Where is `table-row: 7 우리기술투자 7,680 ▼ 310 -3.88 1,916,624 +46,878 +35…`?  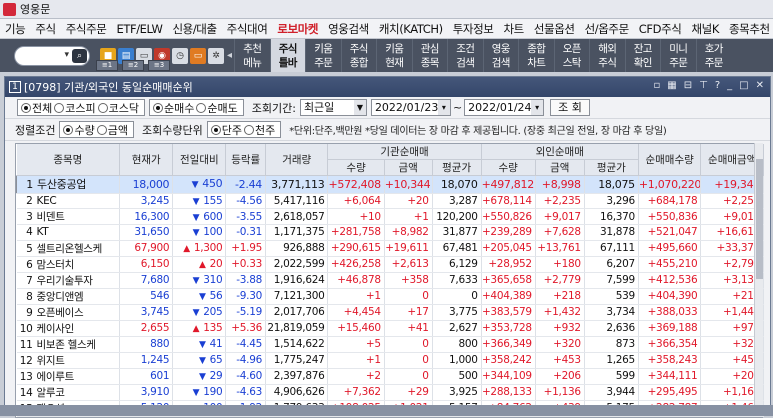
table-row: 7 우리기술투자 7,680 ▼ 310 -3.88 1,916,624 +46,878 +35… is located at coordinates (390, 280).